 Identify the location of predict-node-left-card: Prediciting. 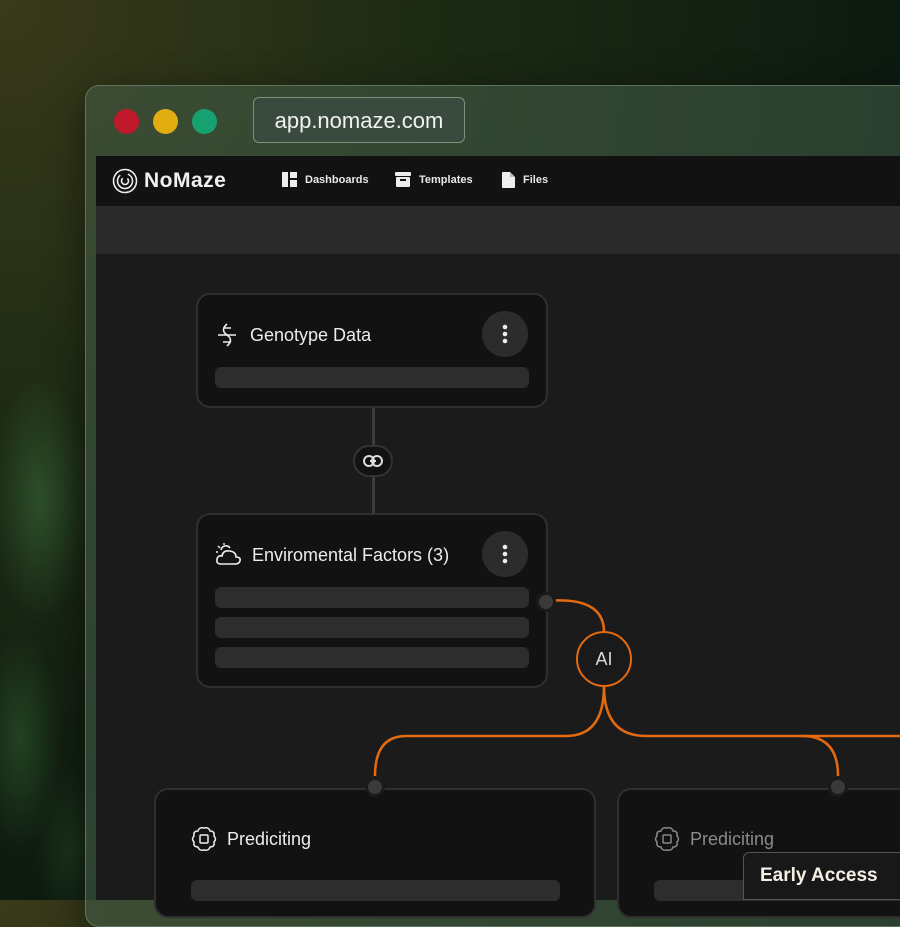
(375, 853).